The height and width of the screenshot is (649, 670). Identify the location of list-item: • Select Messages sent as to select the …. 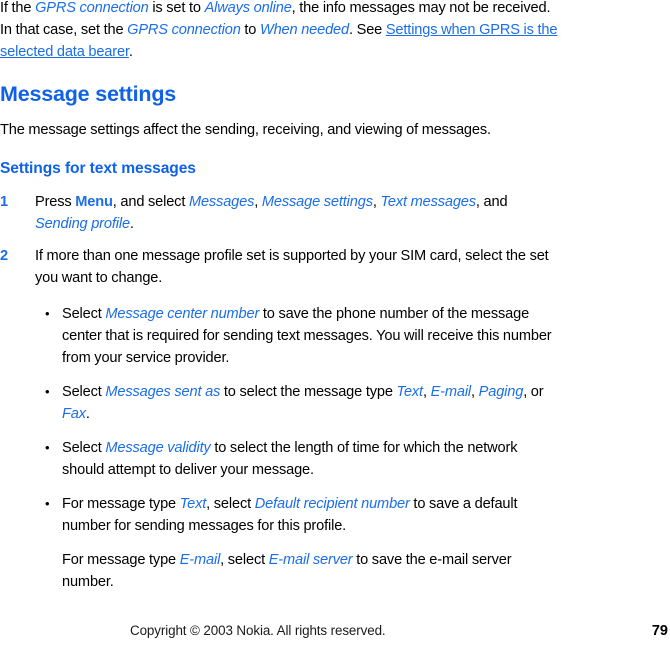
(281, 403).